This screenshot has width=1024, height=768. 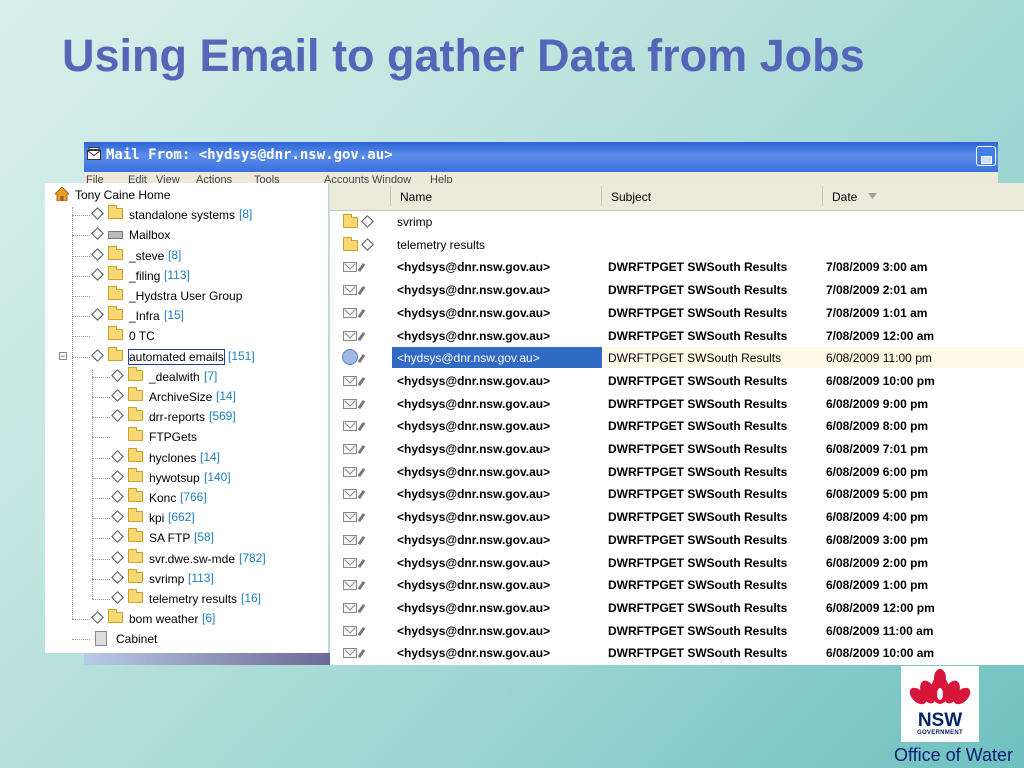 What do you see at coordinates (677, 244) in the screenshot?
I see `folder-row: telemetry results` at bounding box center [677, 244].